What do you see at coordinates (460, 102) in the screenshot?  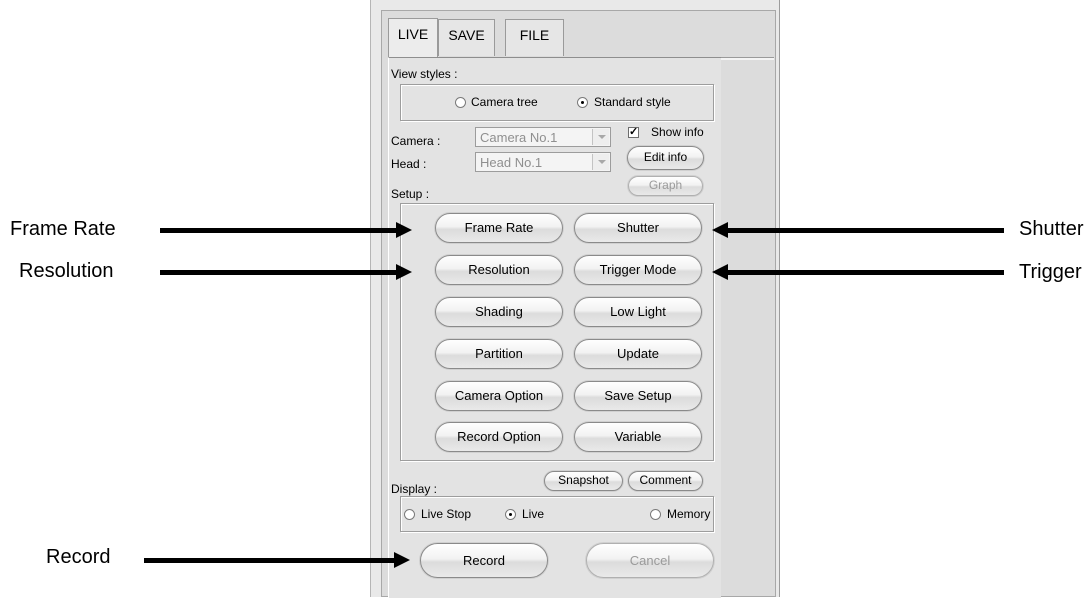 I see `camera-tree-radio` at bounding box center [460, 102].